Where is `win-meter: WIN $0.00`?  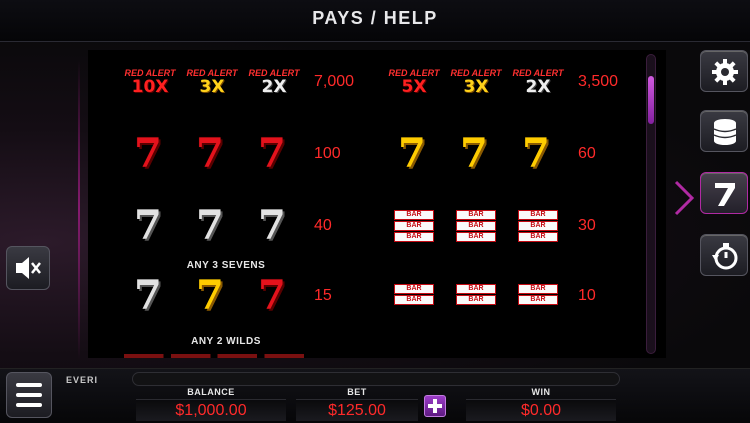
win-meter: WIN $0.00 is located at coordinates (541, 404).